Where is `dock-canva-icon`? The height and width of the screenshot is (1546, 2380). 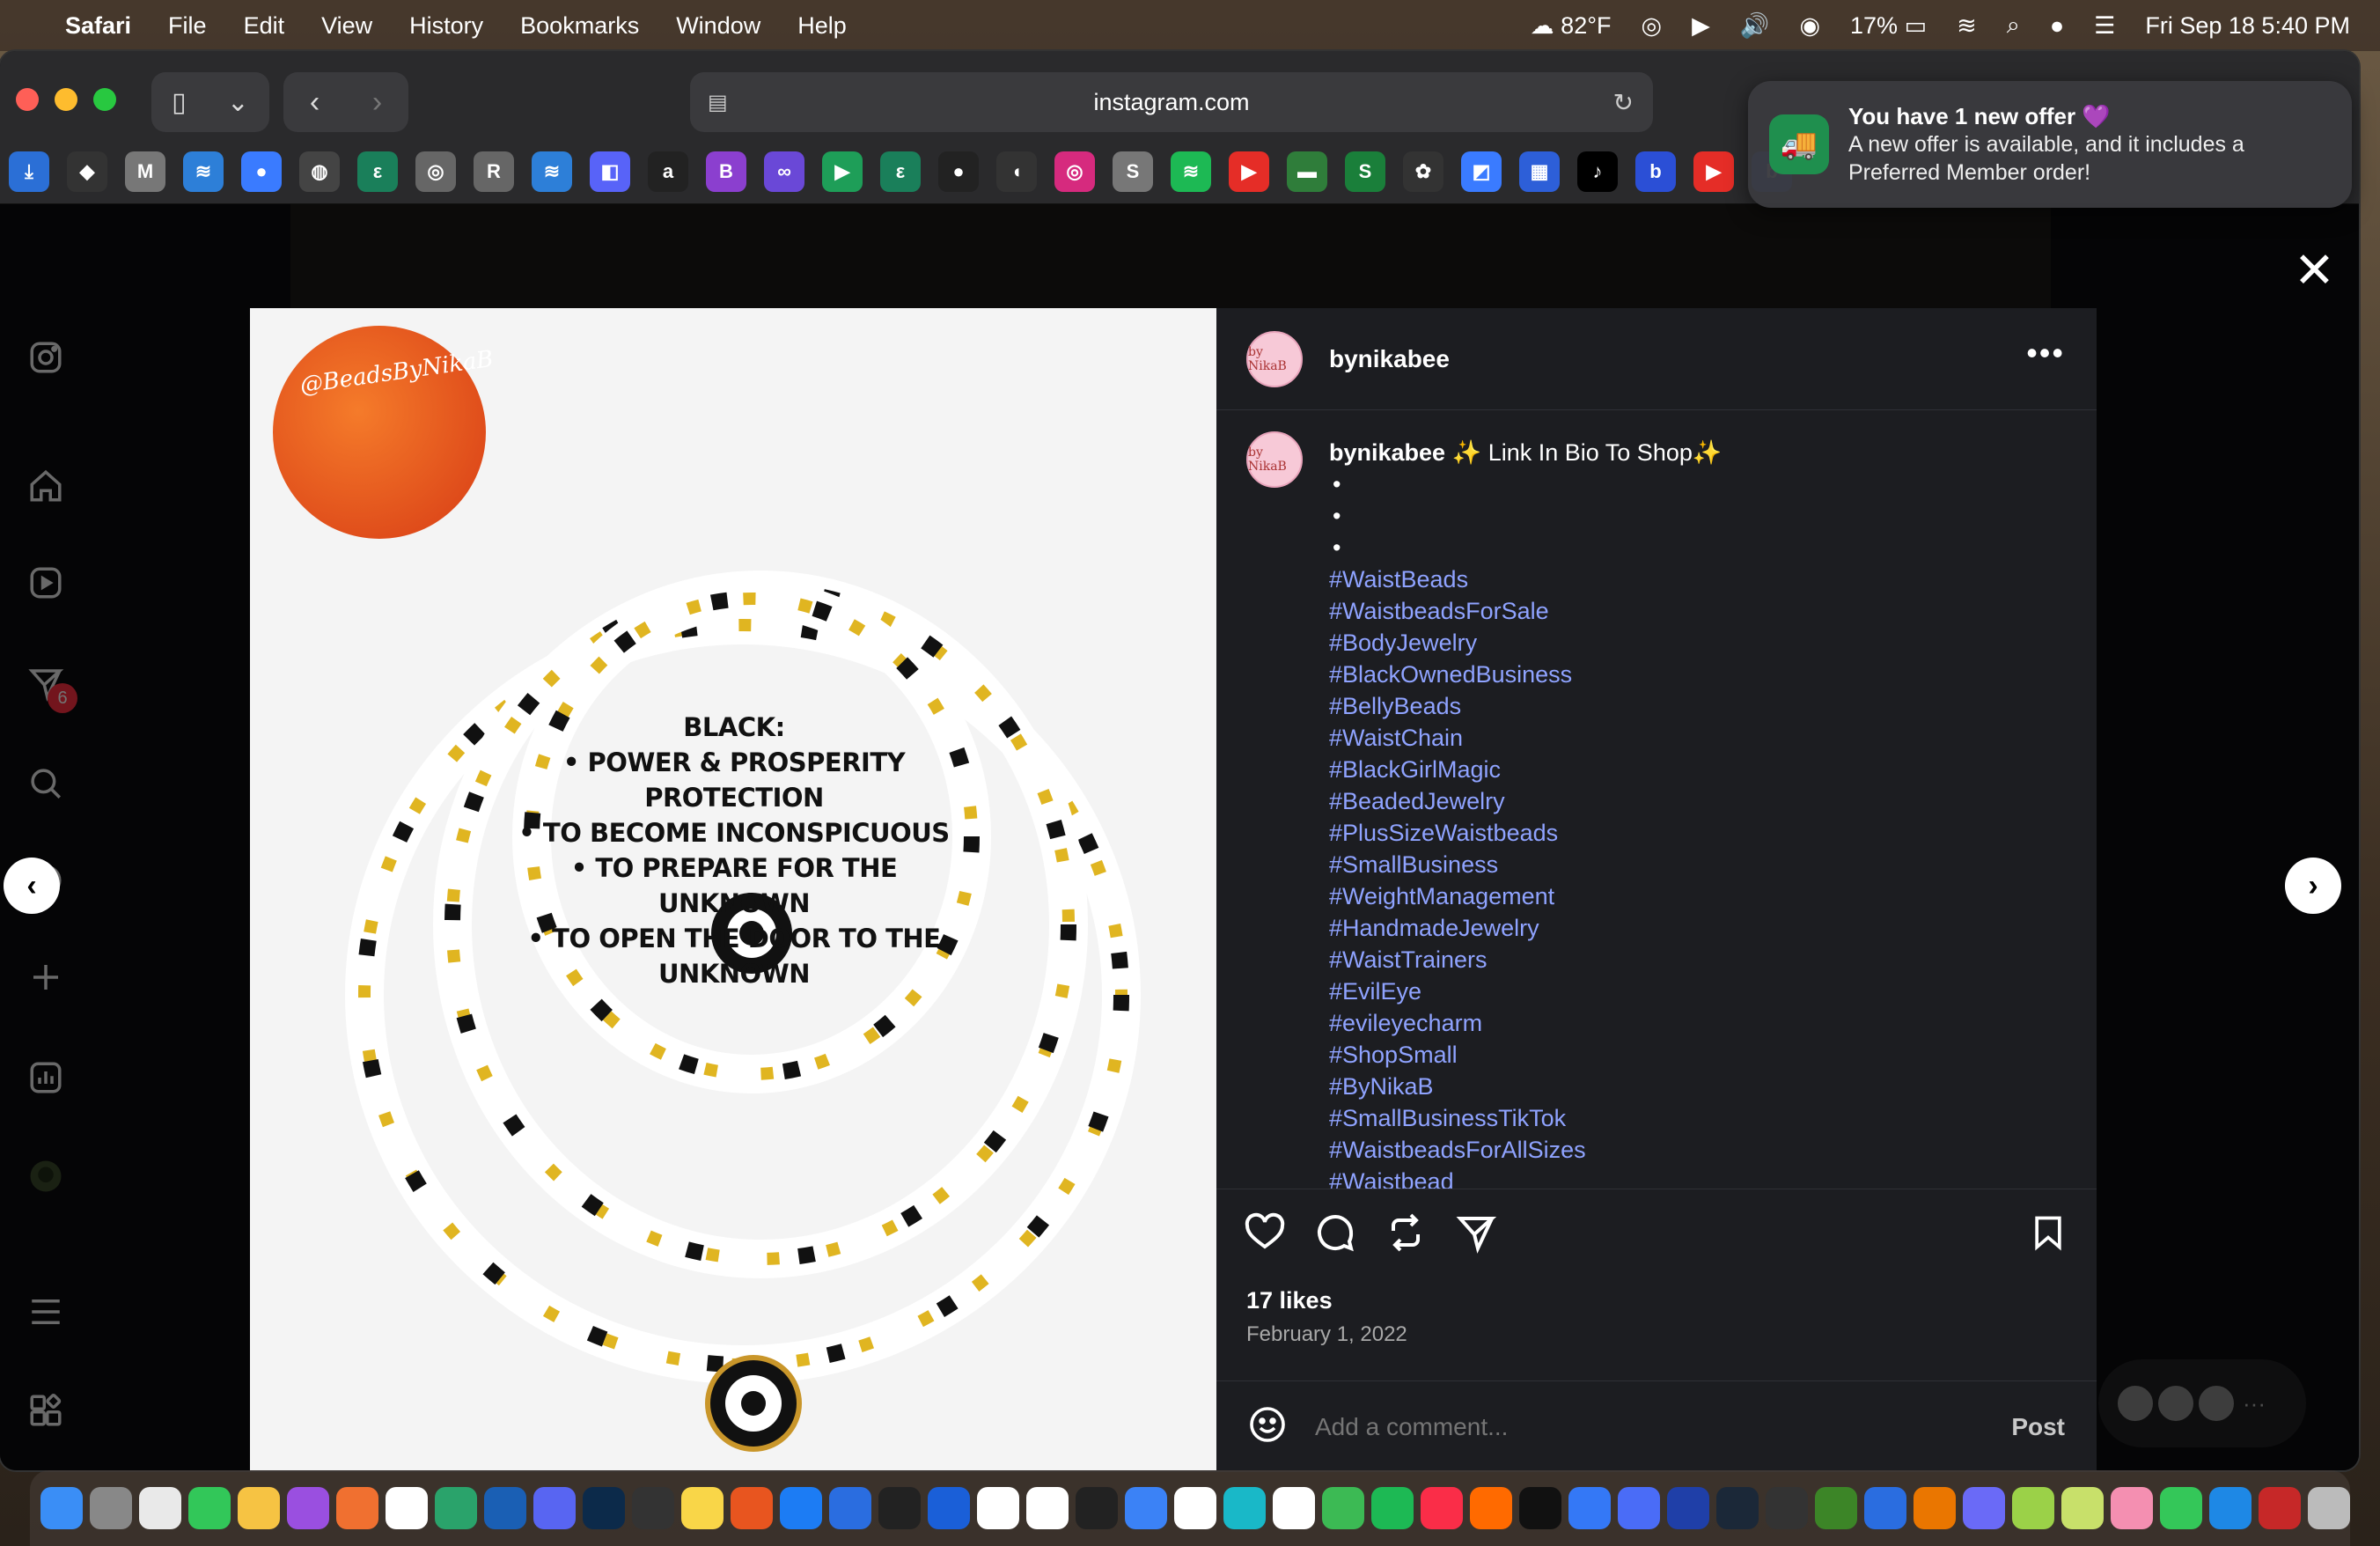 dock-canva-icon is located at coordinates (1244, 1508).